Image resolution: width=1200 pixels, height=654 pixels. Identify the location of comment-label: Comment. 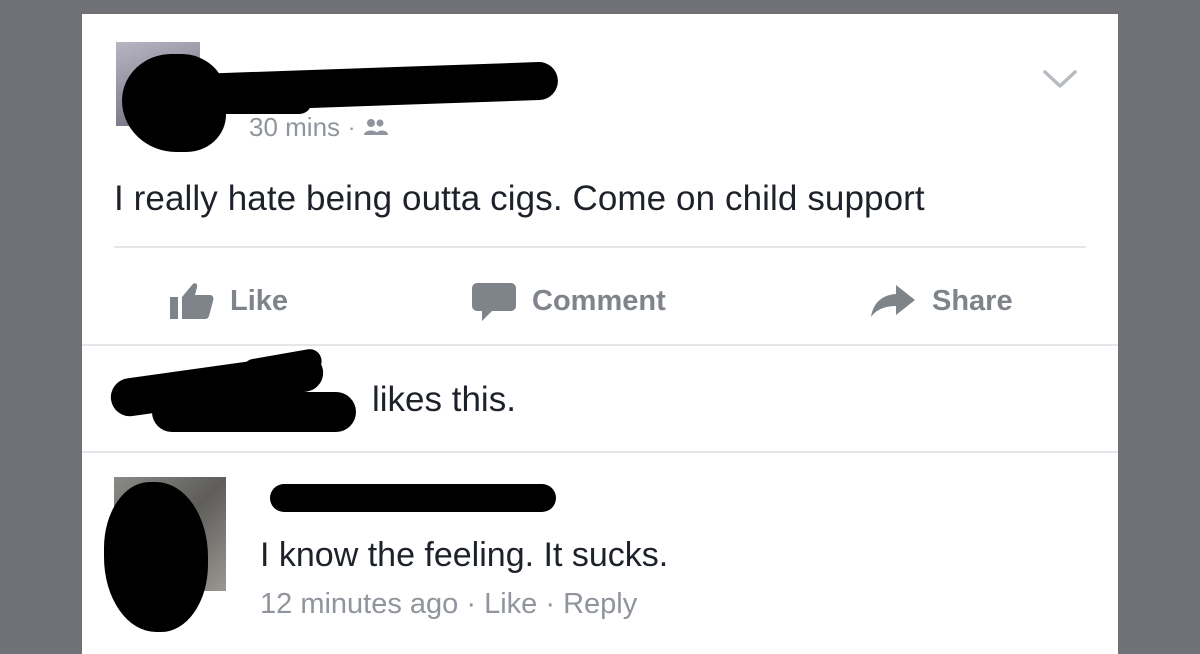
(599, 300).